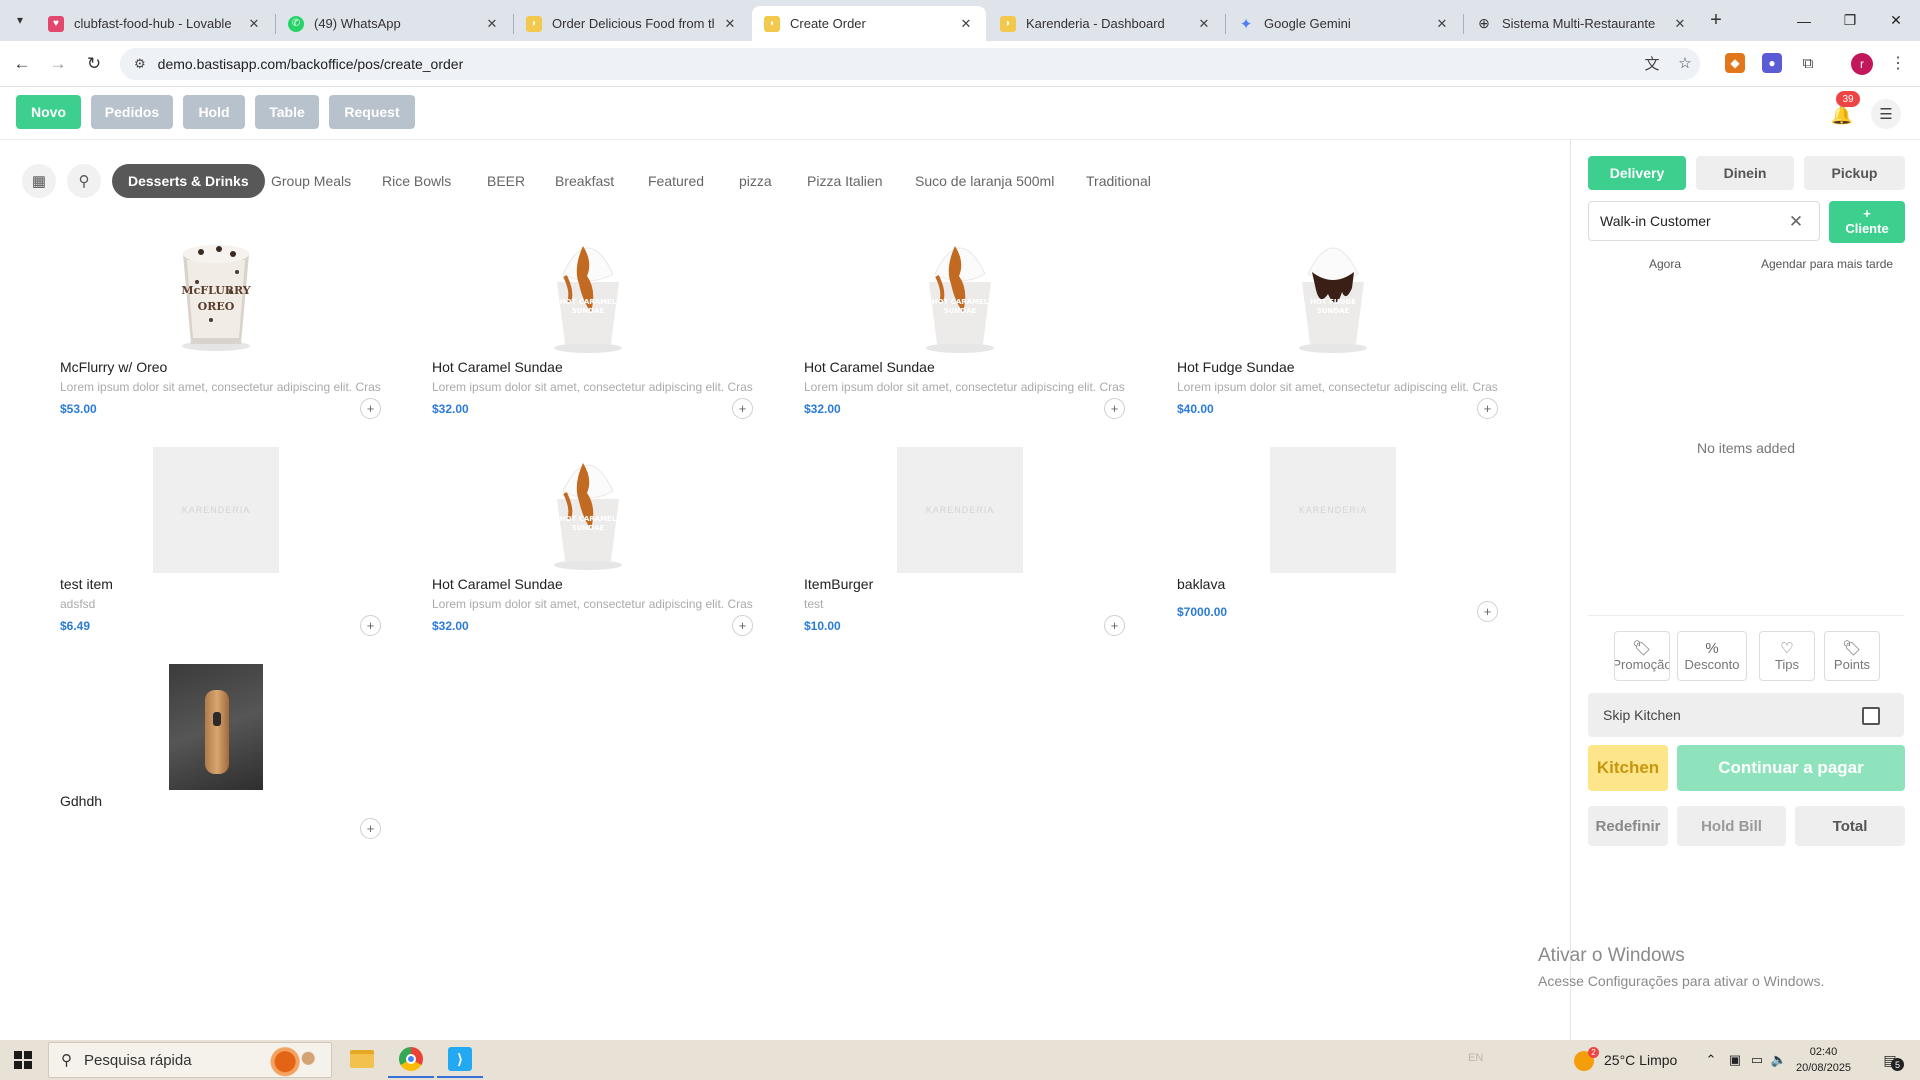 The image size is (1920, 1080). What do you see at coordinates (140, 64) in the screenshot?
I see `site-info-icon: ⚙` at bounding box center [140, 64].